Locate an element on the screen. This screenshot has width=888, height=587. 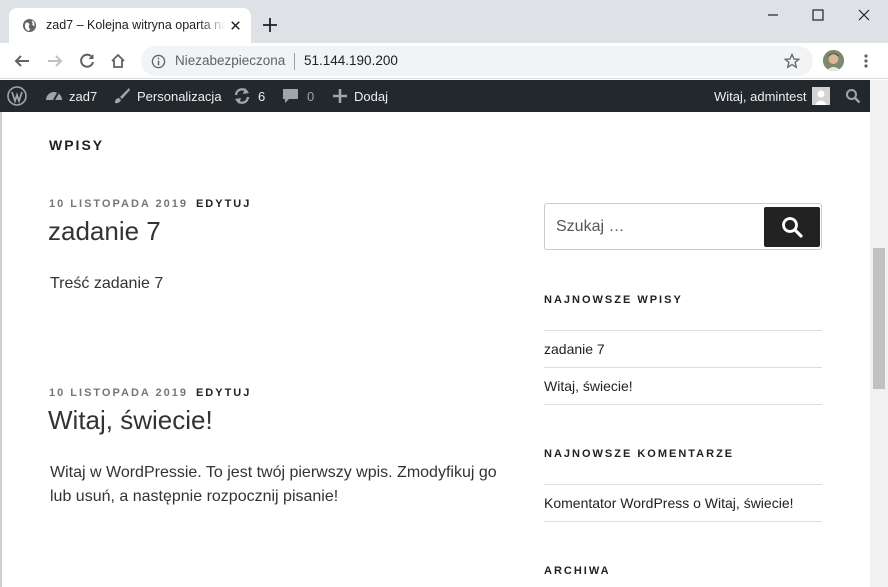
minimize-icon is located at coordinates (773, 15).